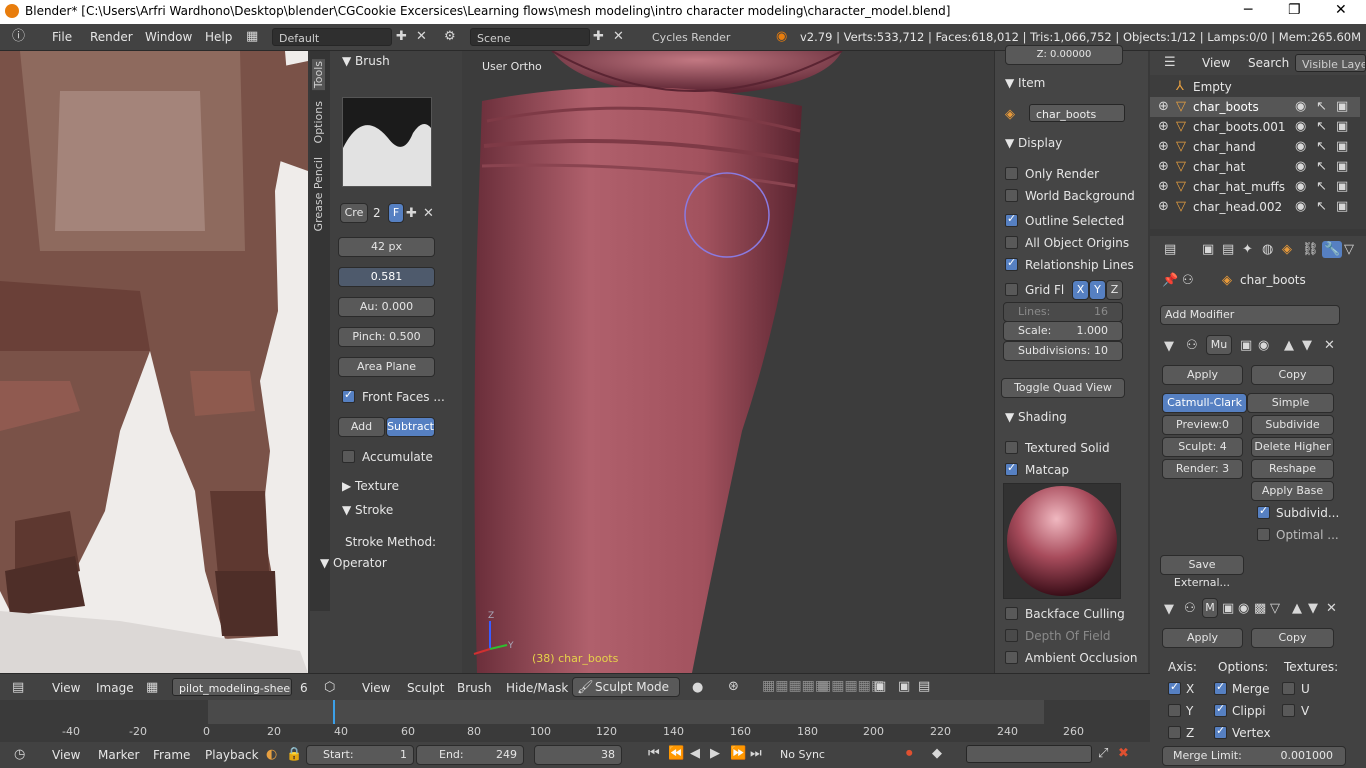 The image size is (1366, 768). I want to click on brush-menu: Brush, so click(474, 688).